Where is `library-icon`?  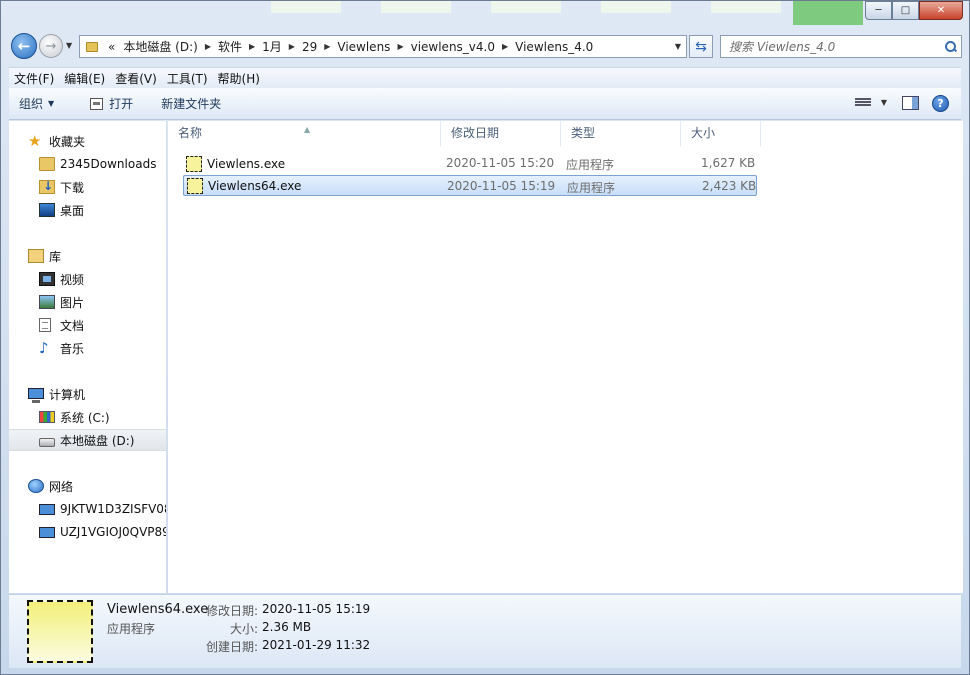 library-icon is located at coordinates (36, 256).